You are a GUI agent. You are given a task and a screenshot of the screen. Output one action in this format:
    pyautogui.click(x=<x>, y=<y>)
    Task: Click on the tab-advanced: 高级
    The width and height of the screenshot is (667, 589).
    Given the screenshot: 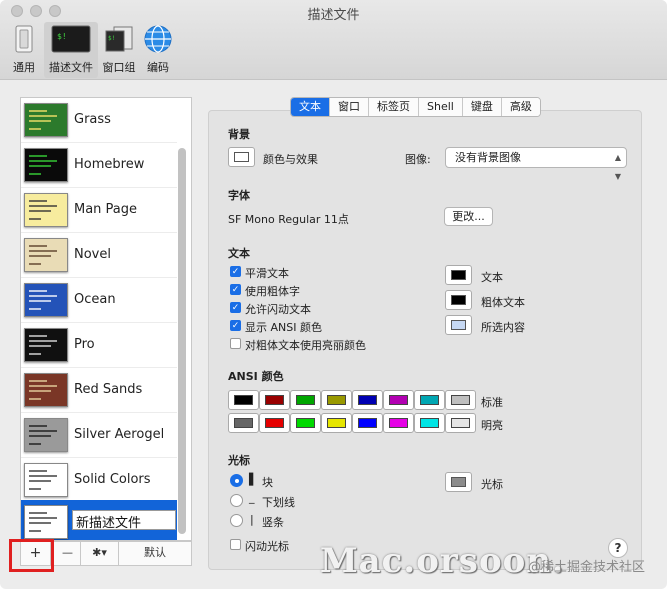 What is the action you would take?
    pyautogui.click(x=520, y=107)
    